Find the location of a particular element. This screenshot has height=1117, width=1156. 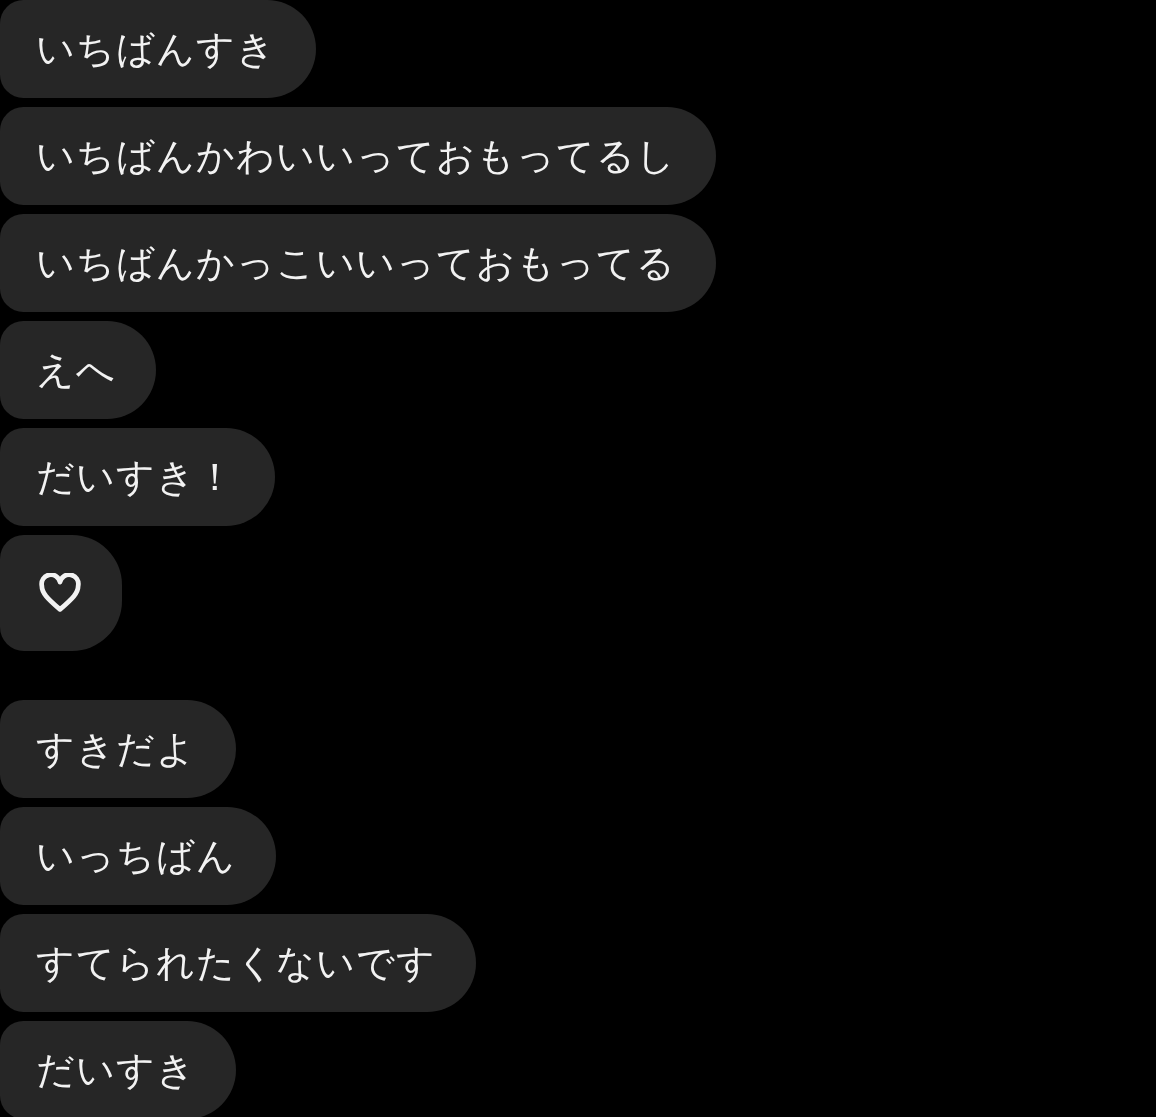

heart-icon is located at coordinates (60, 593).